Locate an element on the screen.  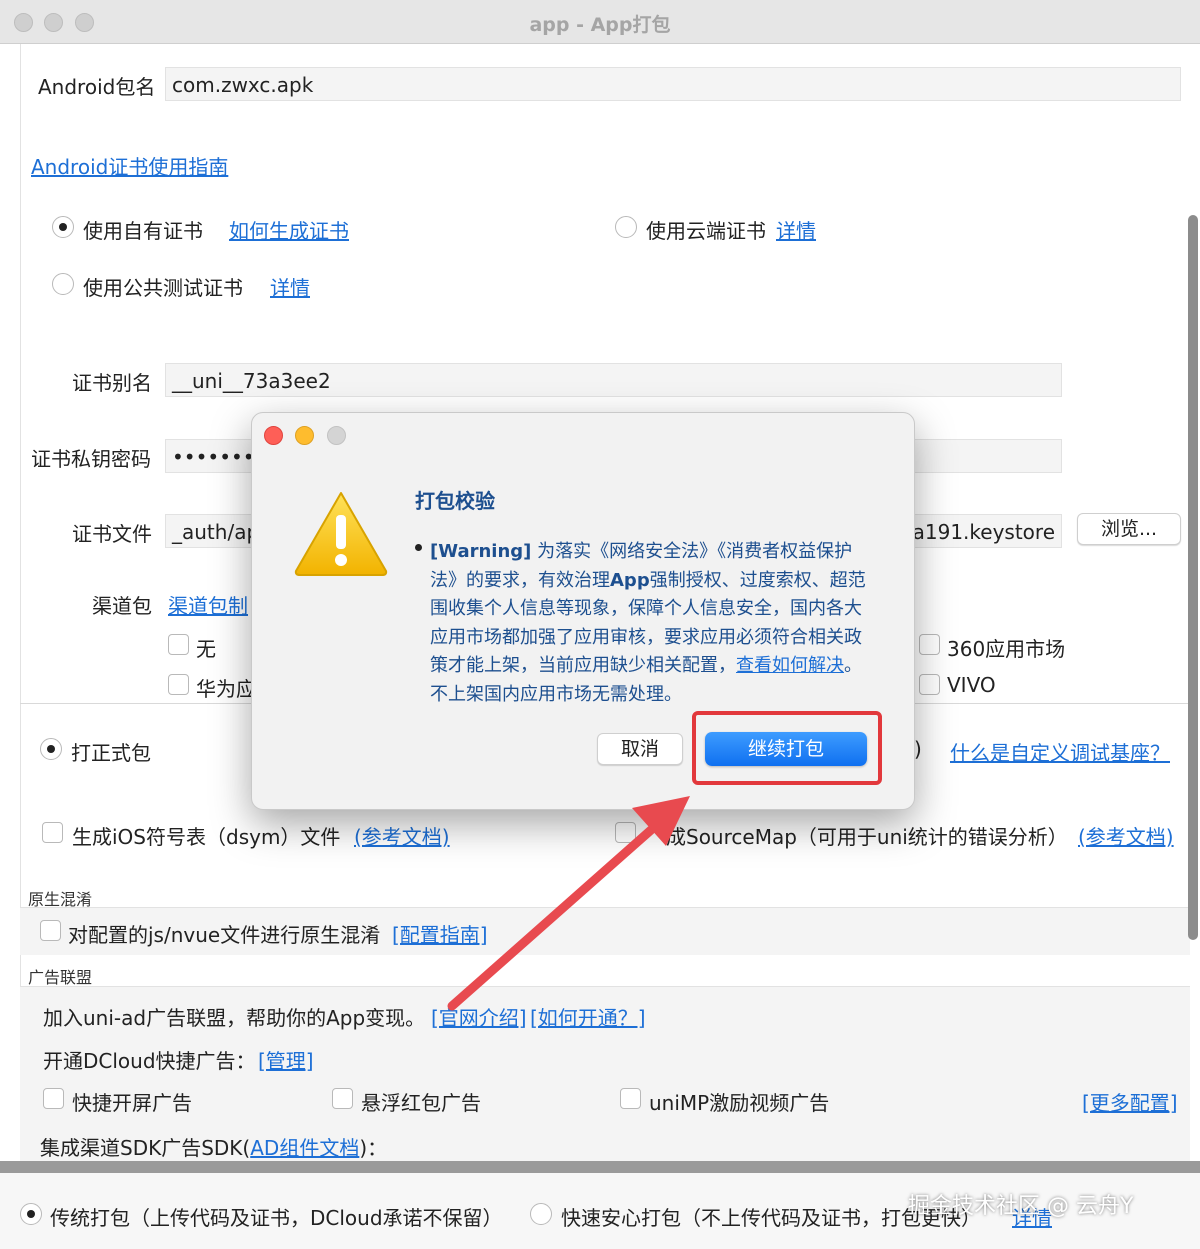
watermark: 掘金技术社区 @ 云舟Y is located at coordinates (1021, 1206).